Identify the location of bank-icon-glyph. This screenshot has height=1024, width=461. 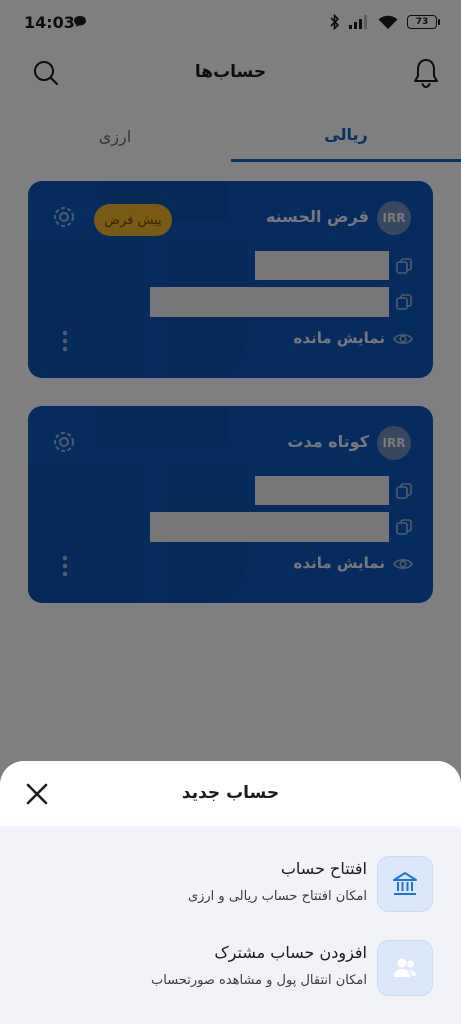
(405, 883).